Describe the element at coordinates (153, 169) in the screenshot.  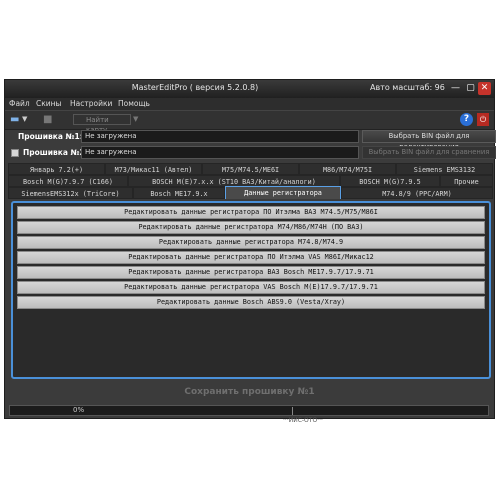
I see `tab-m73: M73/Микас11 (Автел)` at that location.